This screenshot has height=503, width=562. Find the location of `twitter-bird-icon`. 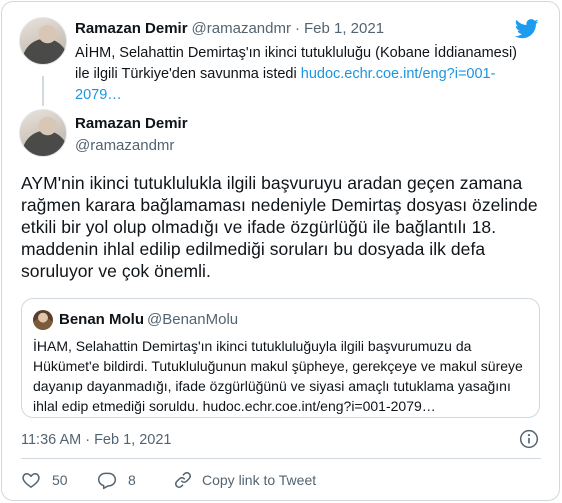

twitter-bird-icon is located at coordinates (527, 29).